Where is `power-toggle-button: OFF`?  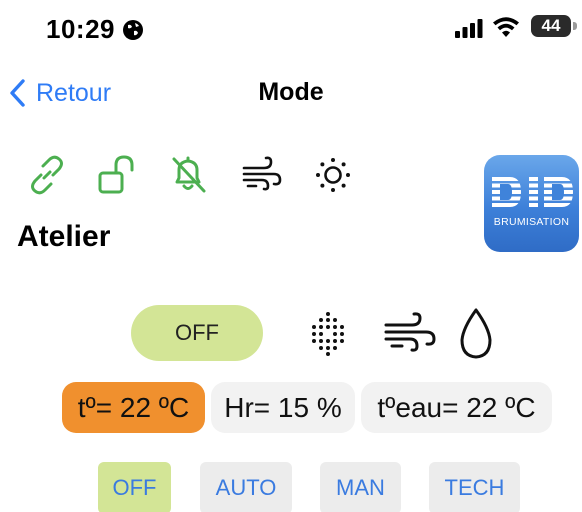
power-toggle-button: OFF is located at coordinates (197, 333).